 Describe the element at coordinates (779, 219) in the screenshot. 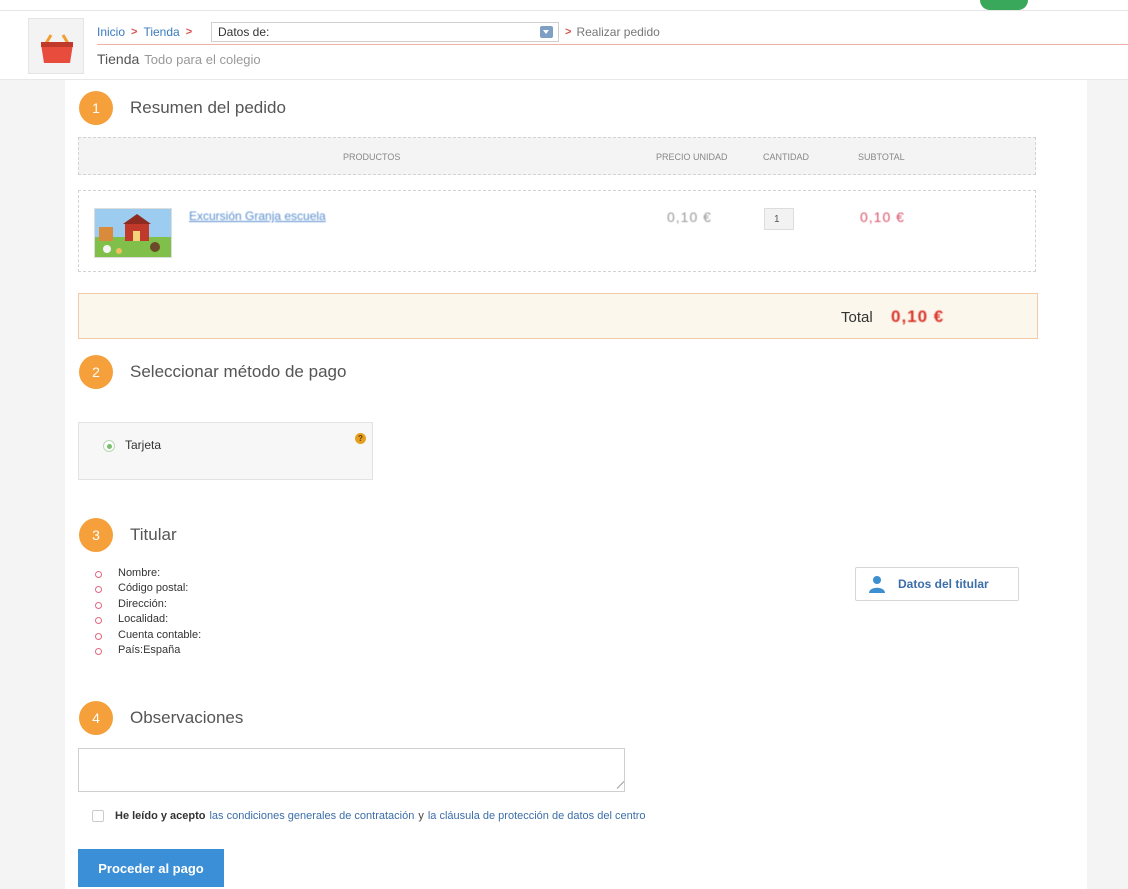

I see `product-quantity-field: 1` at that location.